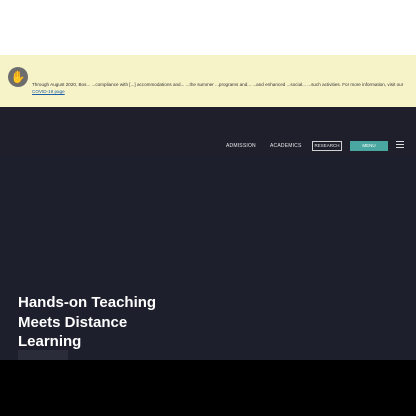 The height and width of the screenshot is (416, 416). What do you see at coordinates (241, 146) in the screenshot?
I see `nav-item-admission: ADMISSION` at bounding box center [241, 146].